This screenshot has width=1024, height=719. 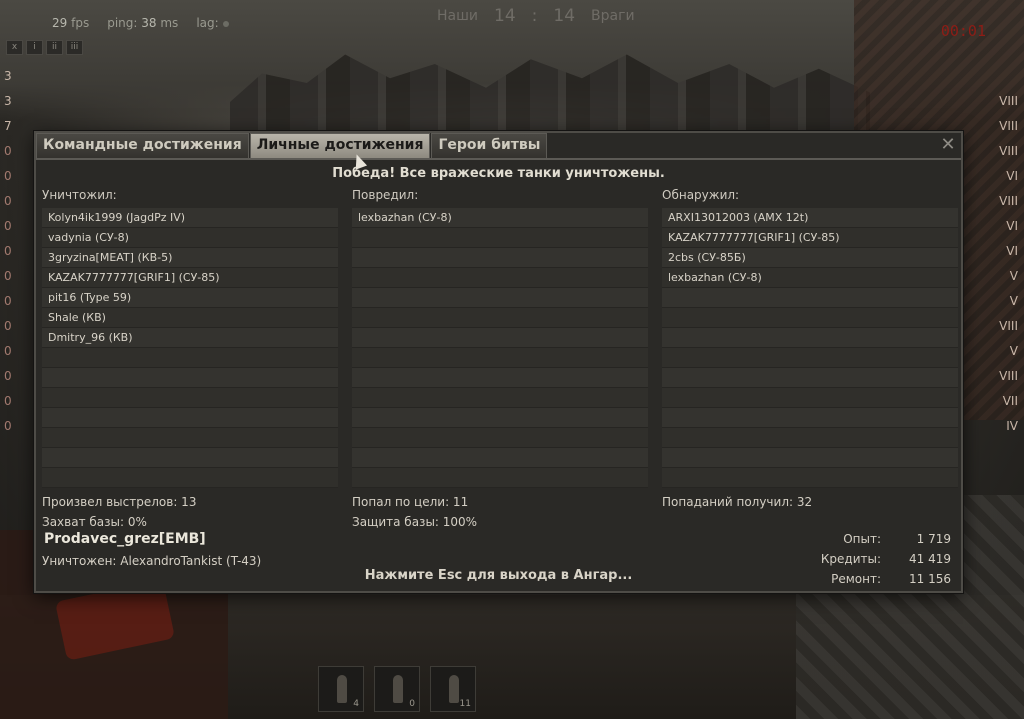 I want to click on team-ours-score: 14, so click(x=505, y=16).